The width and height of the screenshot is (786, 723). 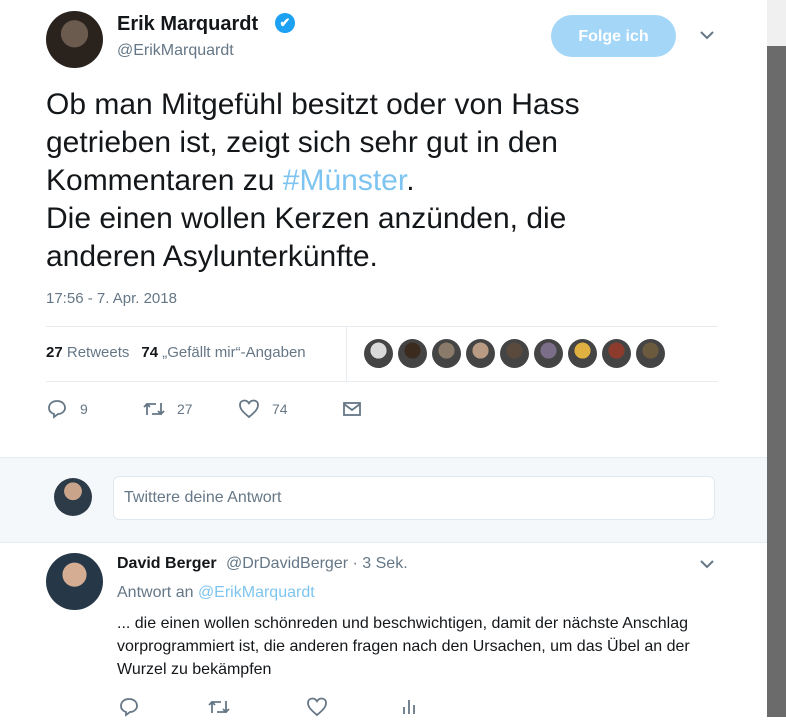 What do you see at coordinates (776, 358) in the screenshot?
I see `scrollbar` at bounding box center [776, 358].